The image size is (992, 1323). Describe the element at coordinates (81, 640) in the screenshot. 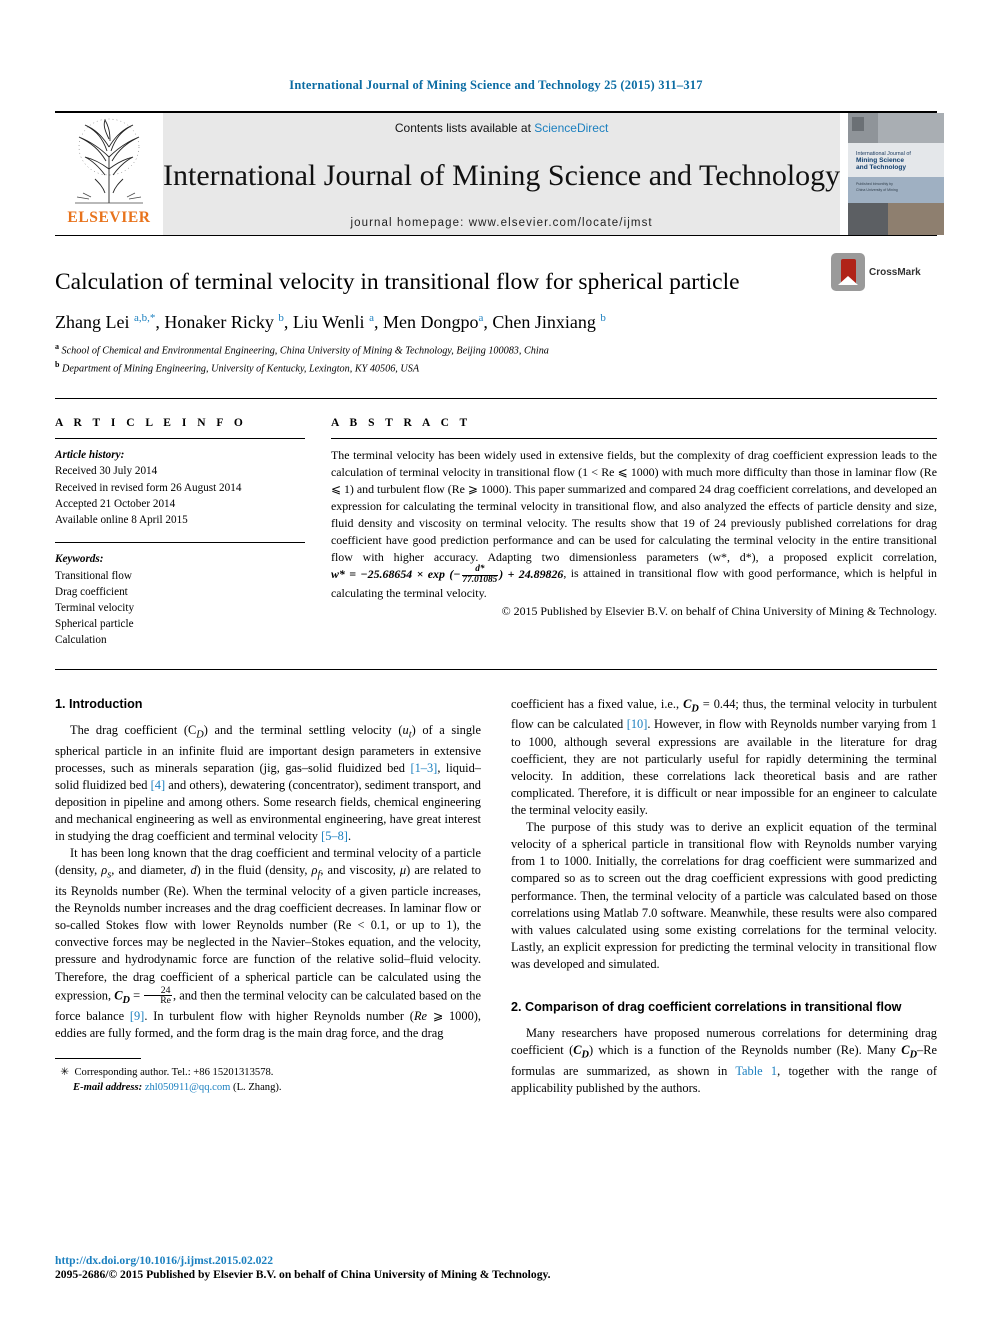

I see `keyword-item: Calculation` at that location.